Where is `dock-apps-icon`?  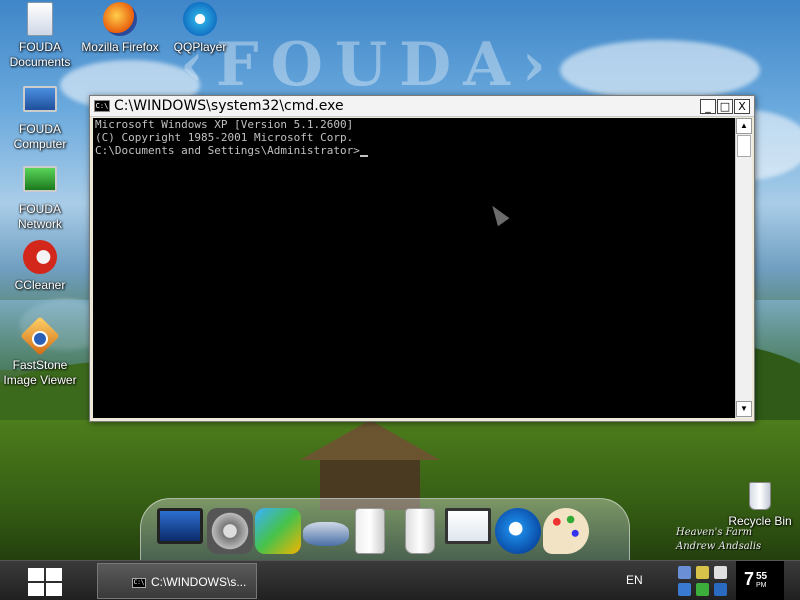
dock-apps-icon is located at coordinates (278, 531).